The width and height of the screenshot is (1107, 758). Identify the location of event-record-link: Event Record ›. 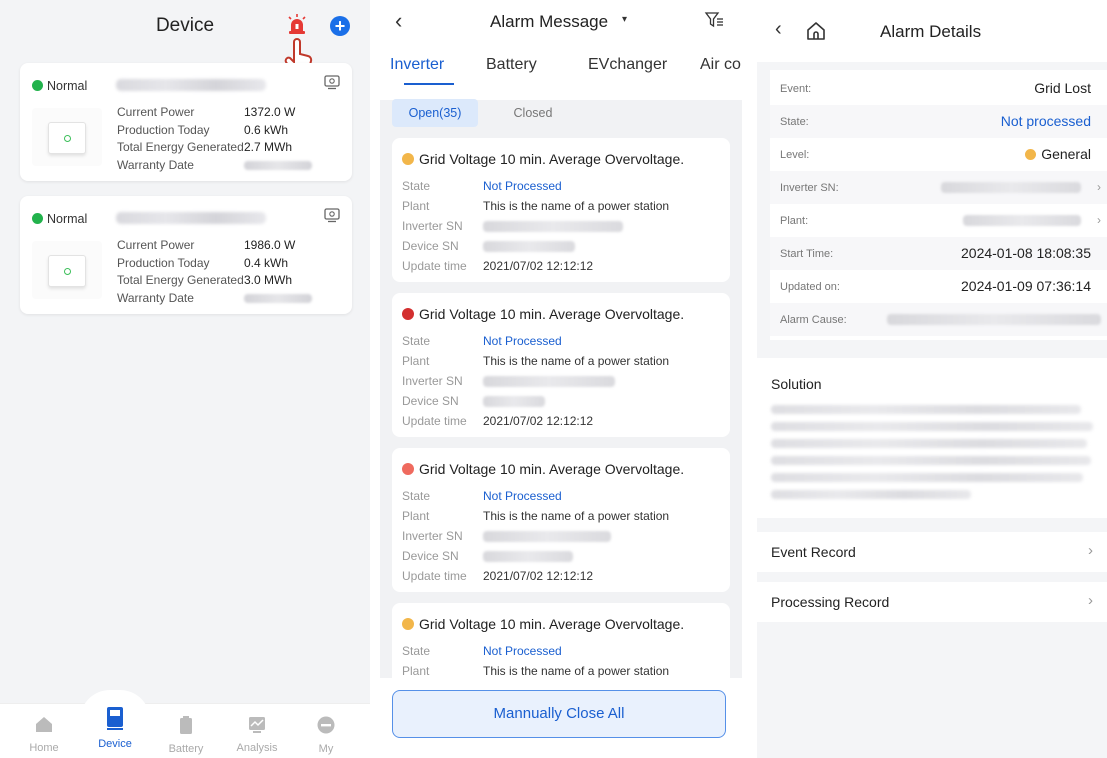
(932, 552).